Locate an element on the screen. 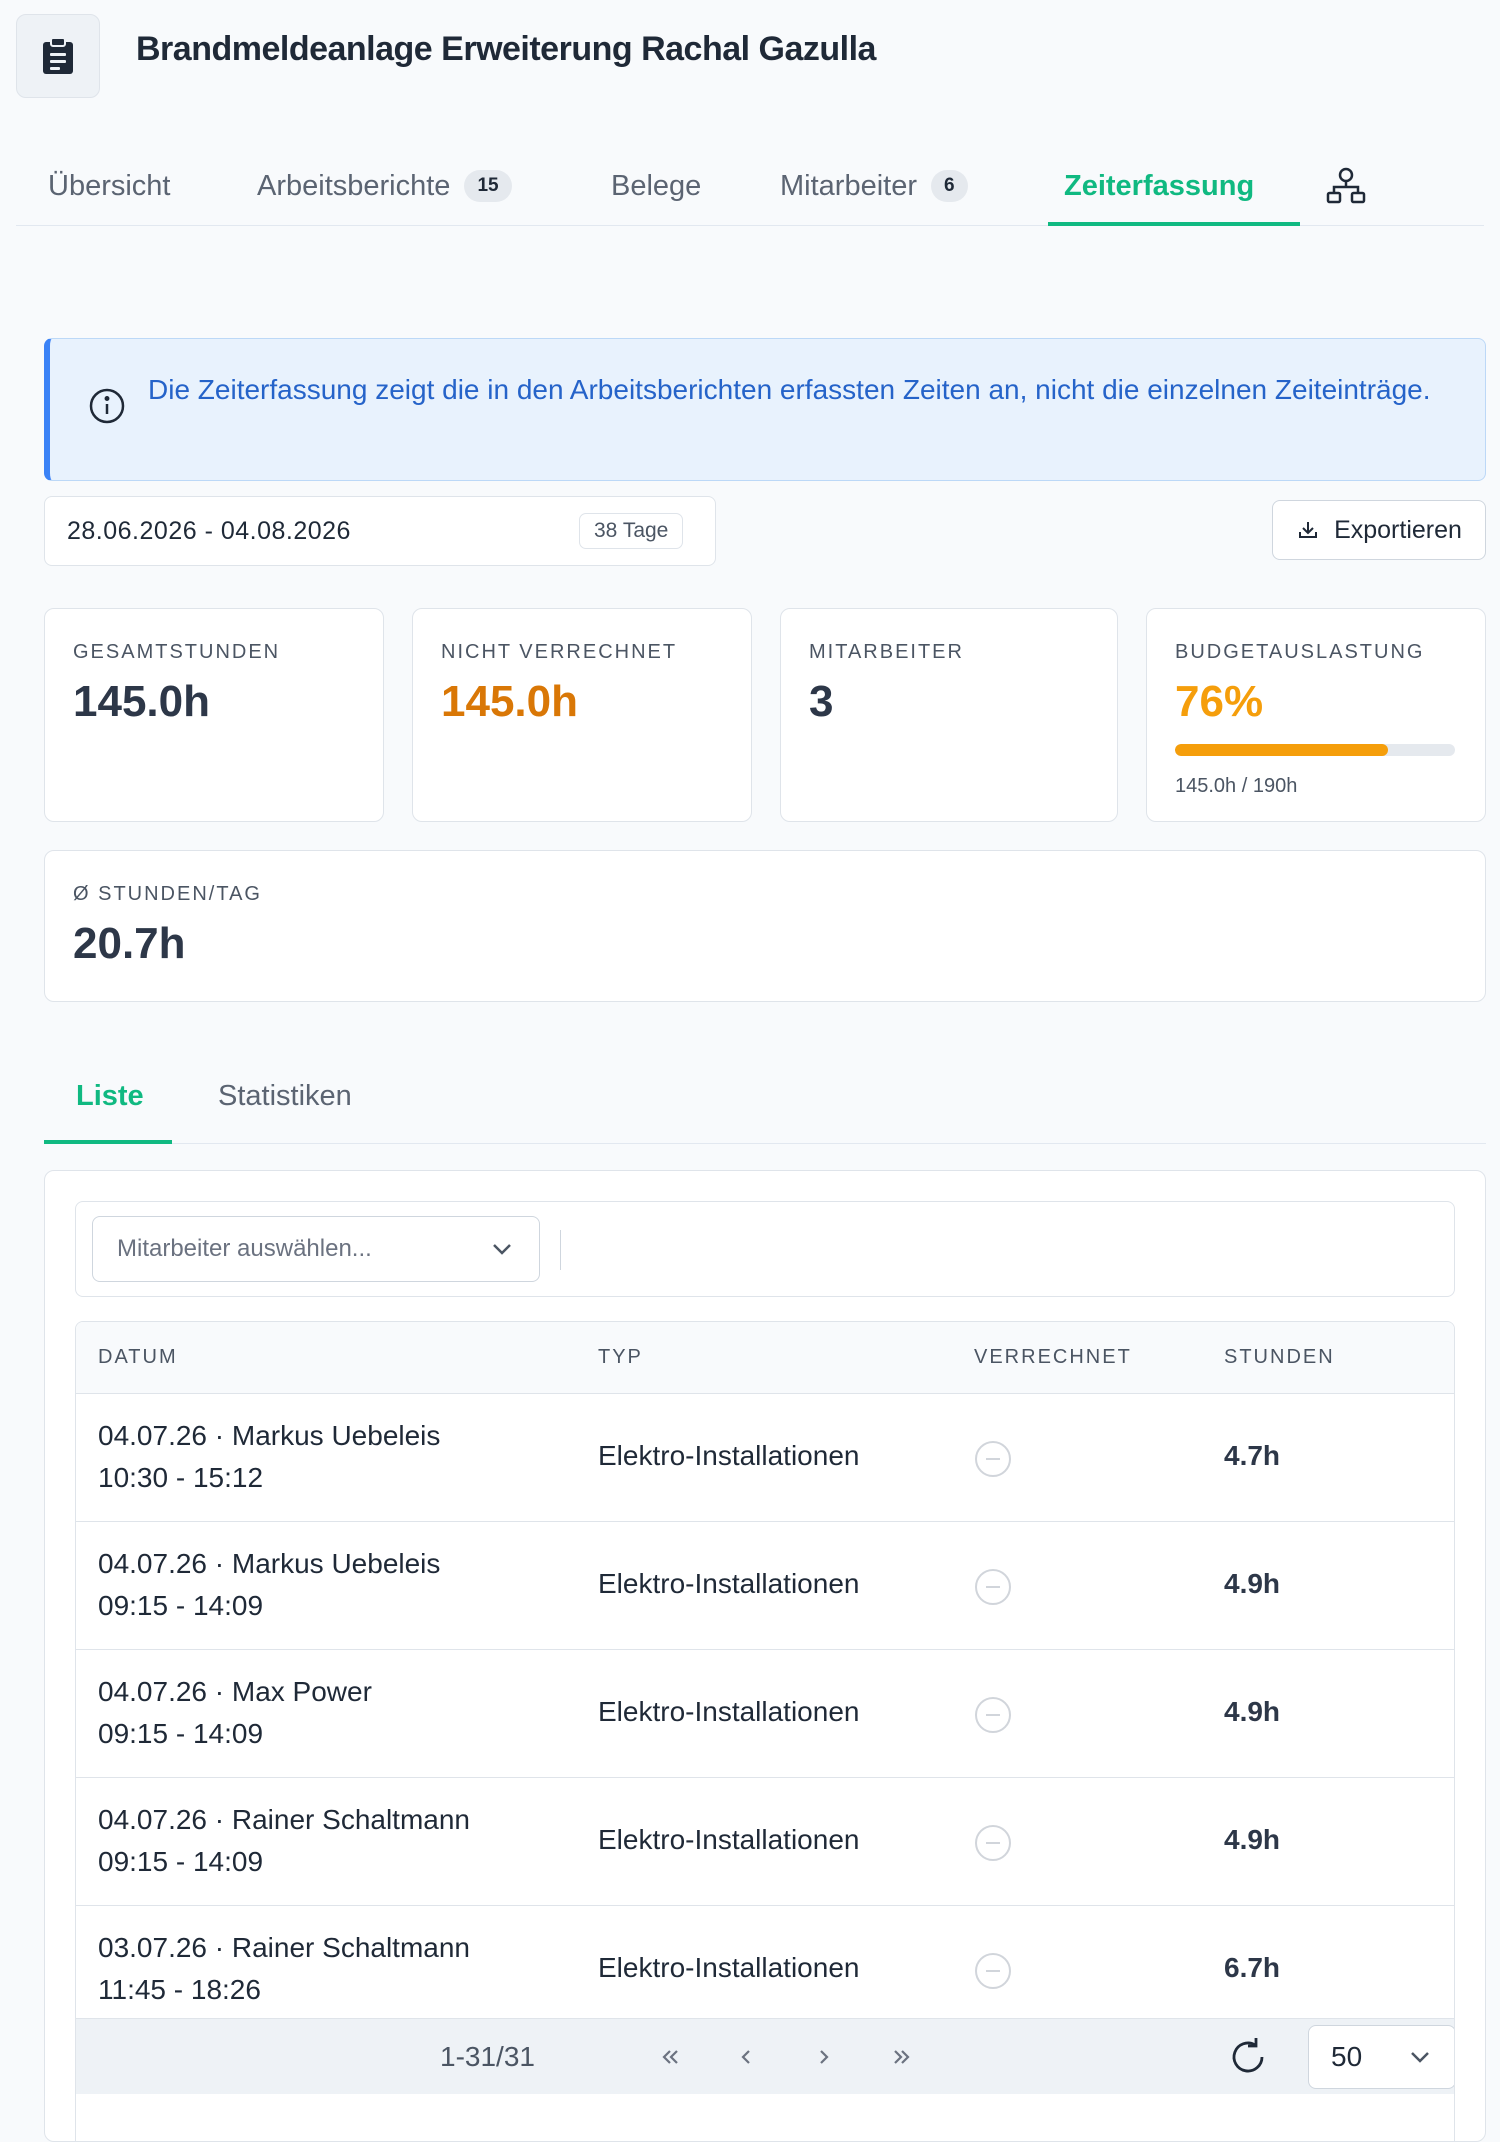 The height and width of the screenshot is (2142, 1500). column-header-billed: VERRECHNET is located at coordinates (1053, 1357).